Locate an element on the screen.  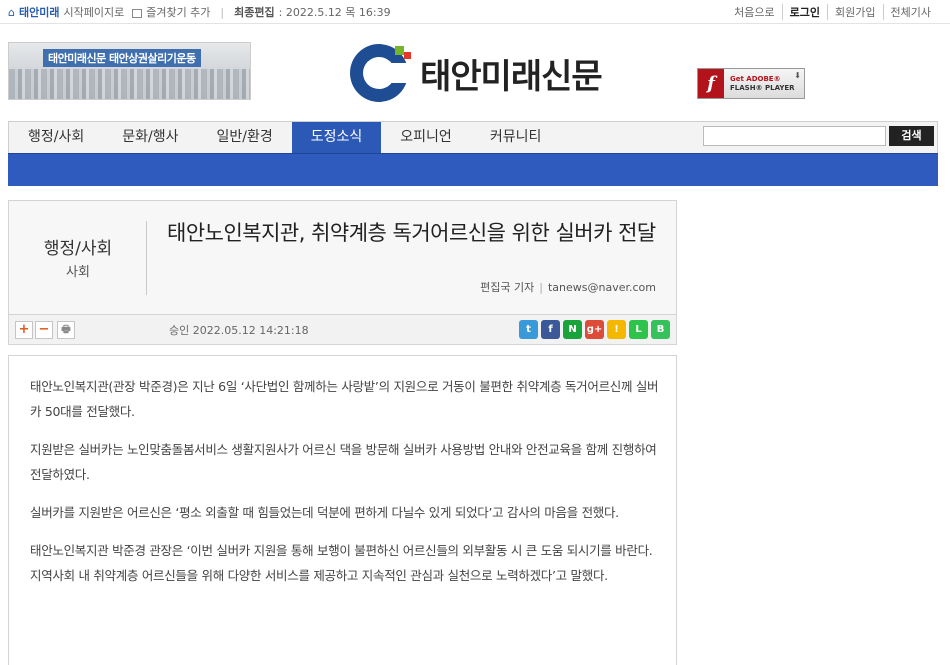
bookmark-icon is located at coordinates (137, 13).